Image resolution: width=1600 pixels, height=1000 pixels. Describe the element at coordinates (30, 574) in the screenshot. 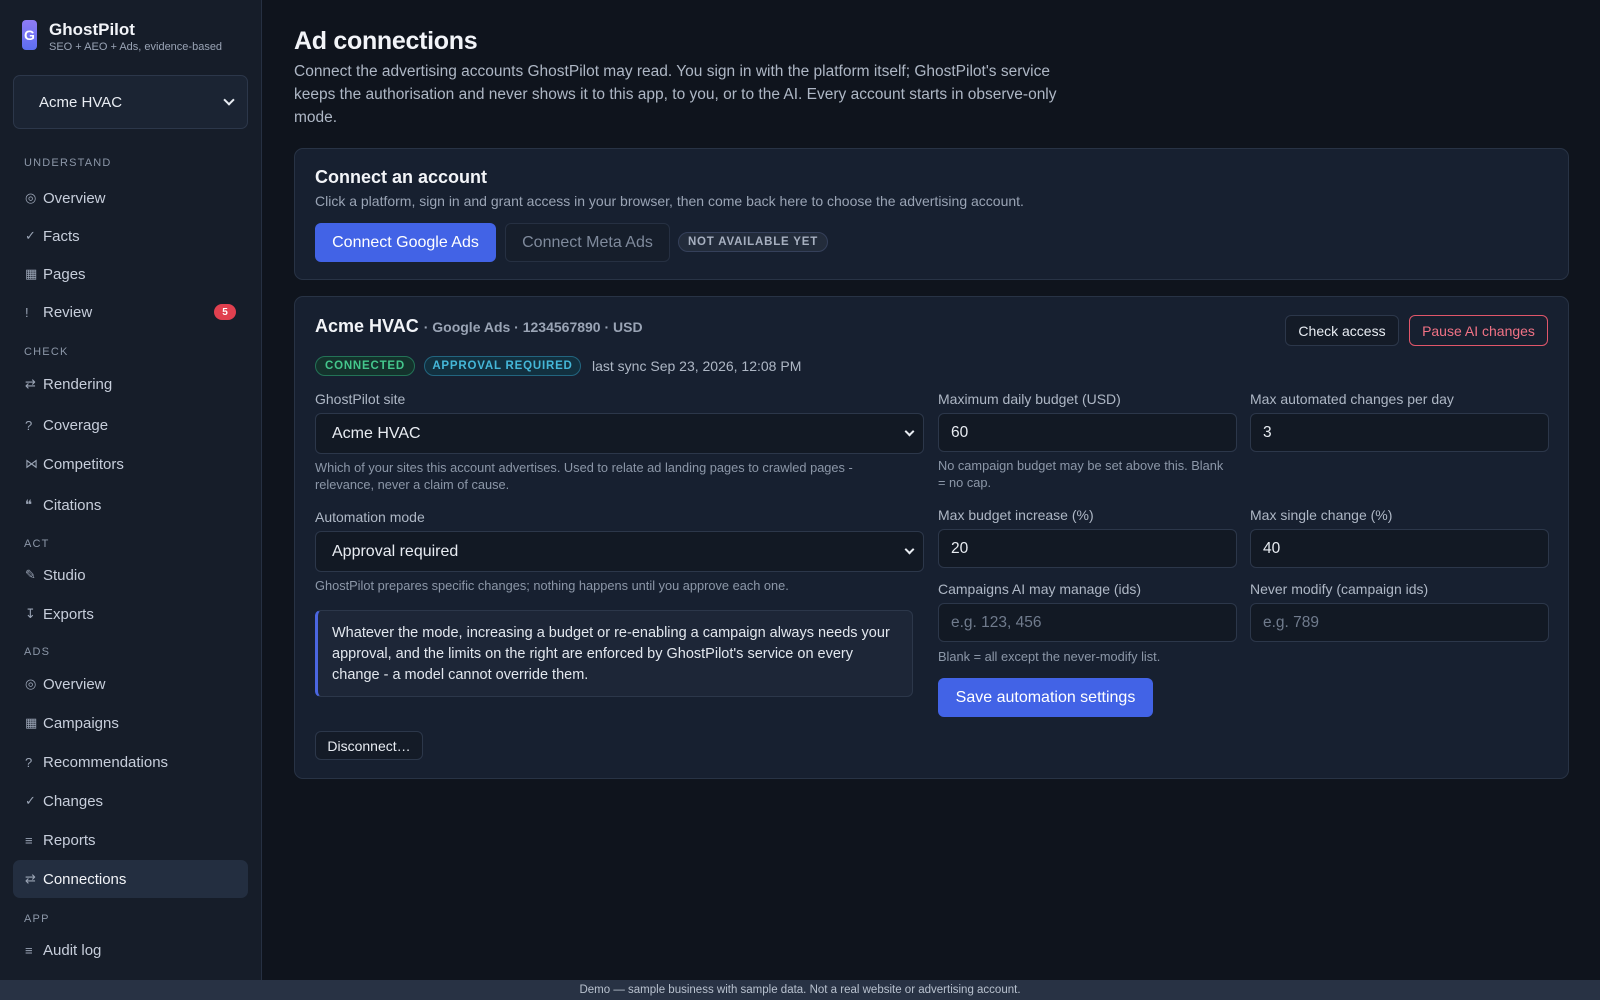

I see `pencil-icon: ✎` at that location.